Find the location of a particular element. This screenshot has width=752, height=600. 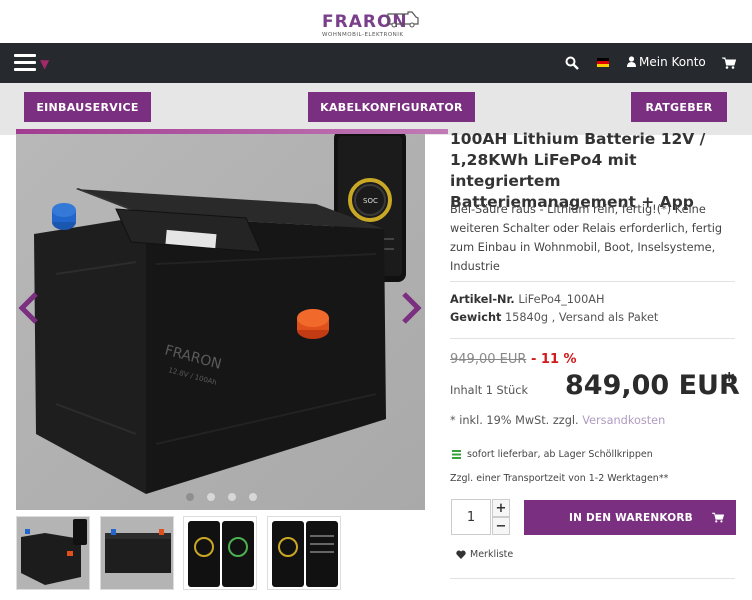

gallery-next-arrow-icon is located at coordinates (411, 308).